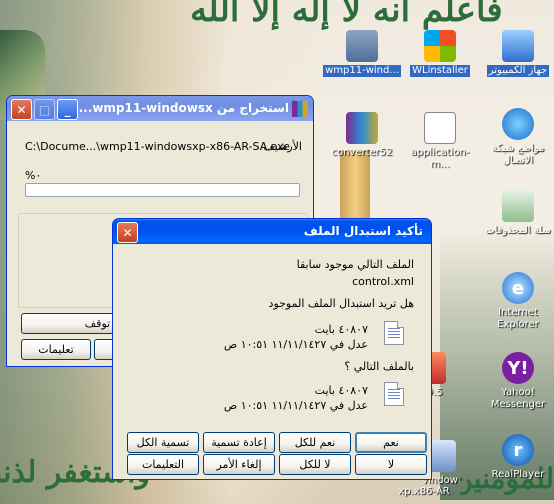  What do you see at coordinates (379, 366) in the screenshot?
I see `with-file-label: بالملف التالي ؟` at bounding box center [379, 366].